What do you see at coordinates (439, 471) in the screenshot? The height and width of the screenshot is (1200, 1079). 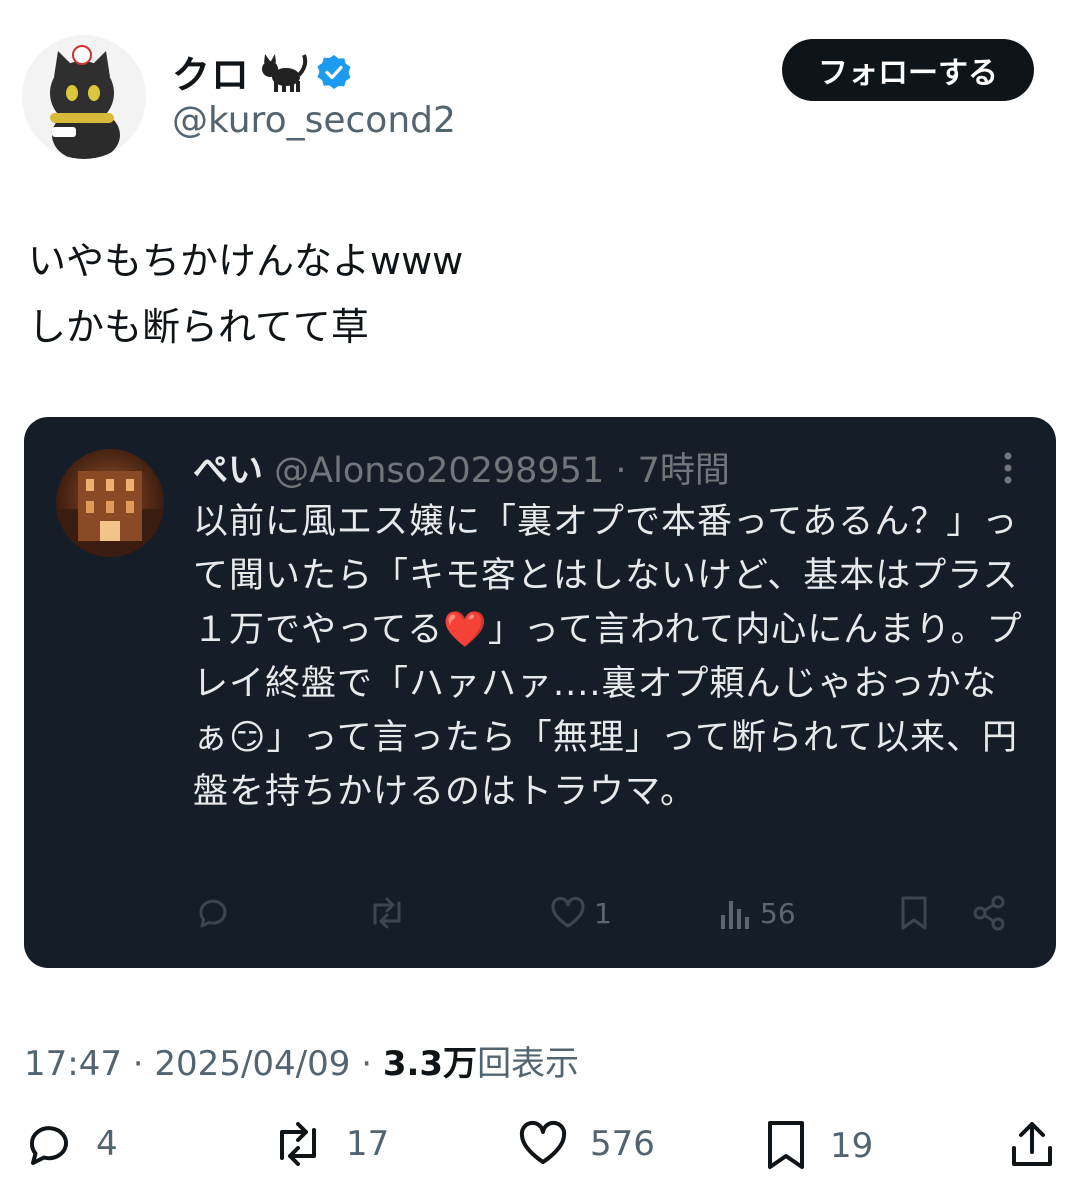 I see `quoted-handle: @Alonso20298951` at bounding box center [439, 471].